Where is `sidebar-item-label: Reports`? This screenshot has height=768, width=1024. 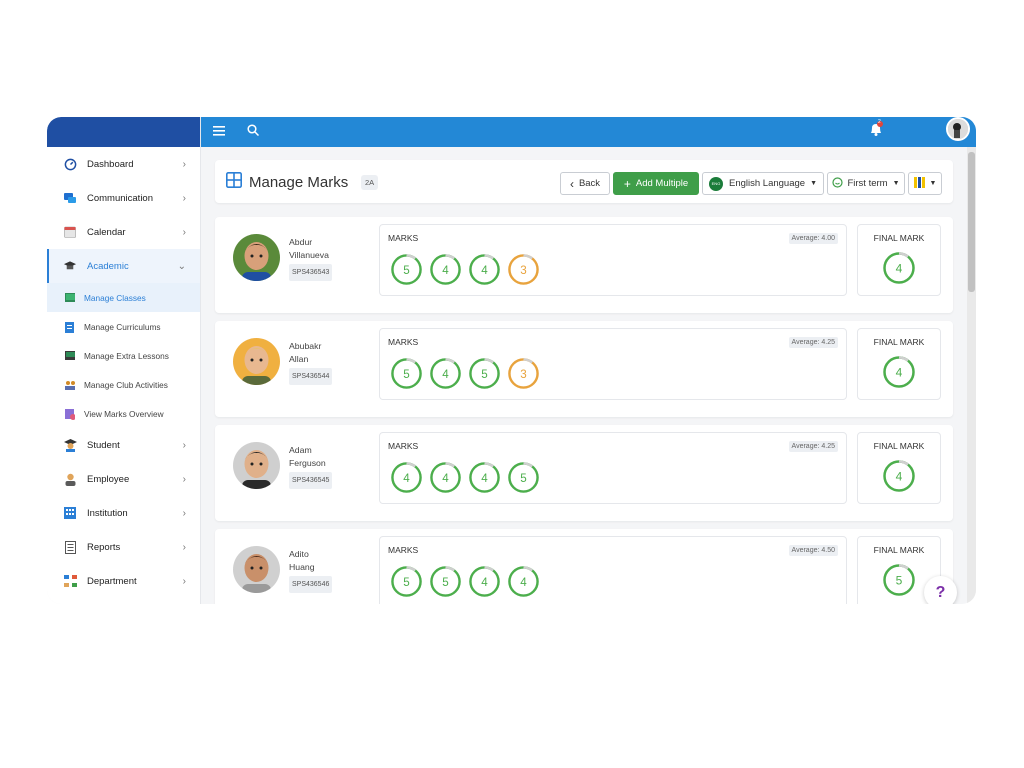 sidebar-item-label: Reports is located at coordinates (104, 547).